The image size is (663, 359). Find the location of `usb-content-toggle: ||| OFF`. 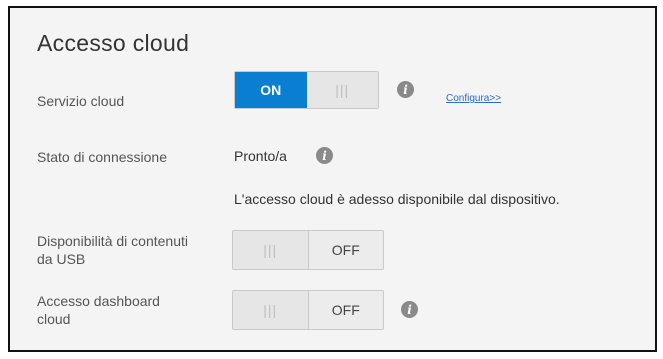

usb-content-toggle: ||| OFF is located at coordinates (308, 250).